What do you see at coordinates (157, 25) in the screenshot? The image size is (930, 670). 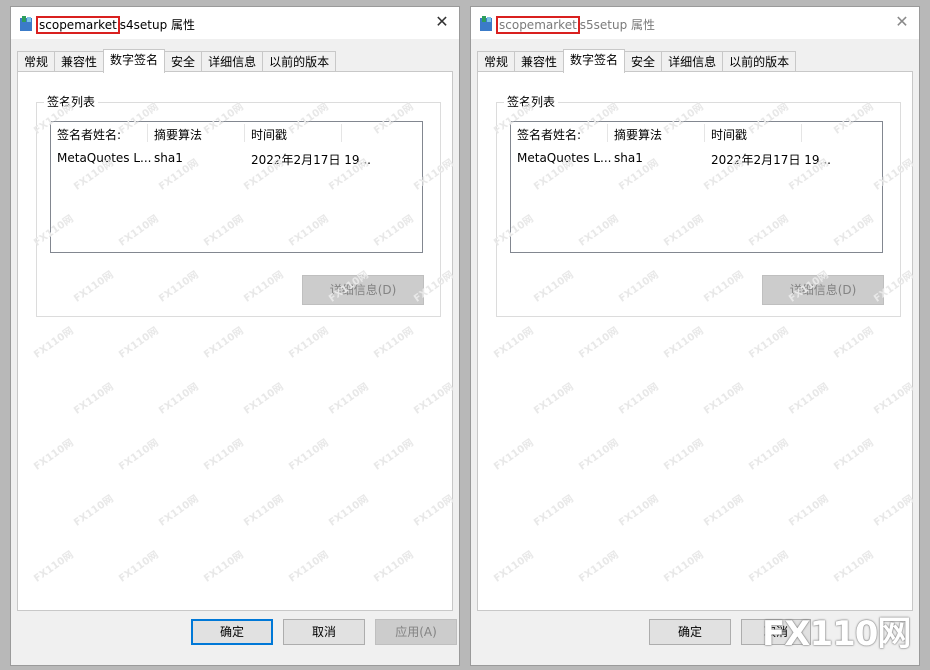 I see `title-rest: s4setup 属性` at bounding box center [157, 25].